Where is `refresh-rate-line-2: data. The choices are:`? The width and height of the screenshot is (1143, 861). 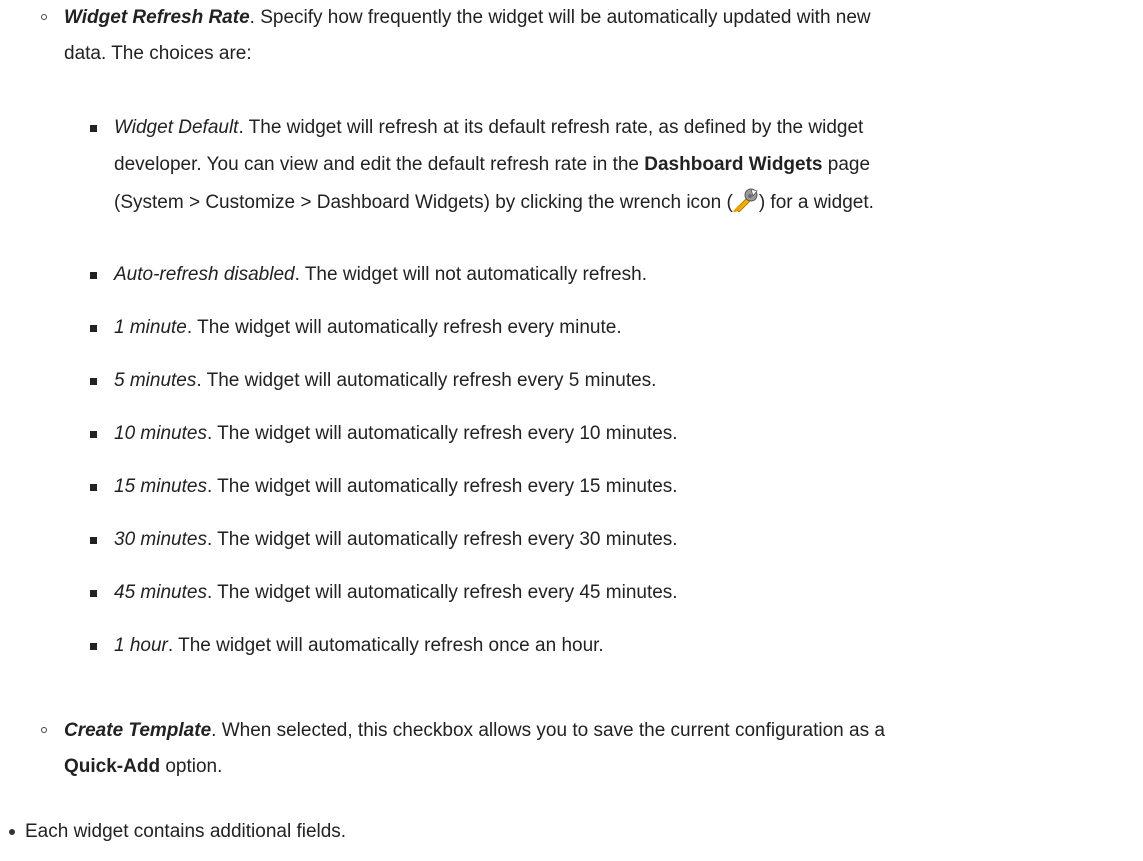 refresh-rate-line-2: data. The choices are: is located at coordinates (158, 54).